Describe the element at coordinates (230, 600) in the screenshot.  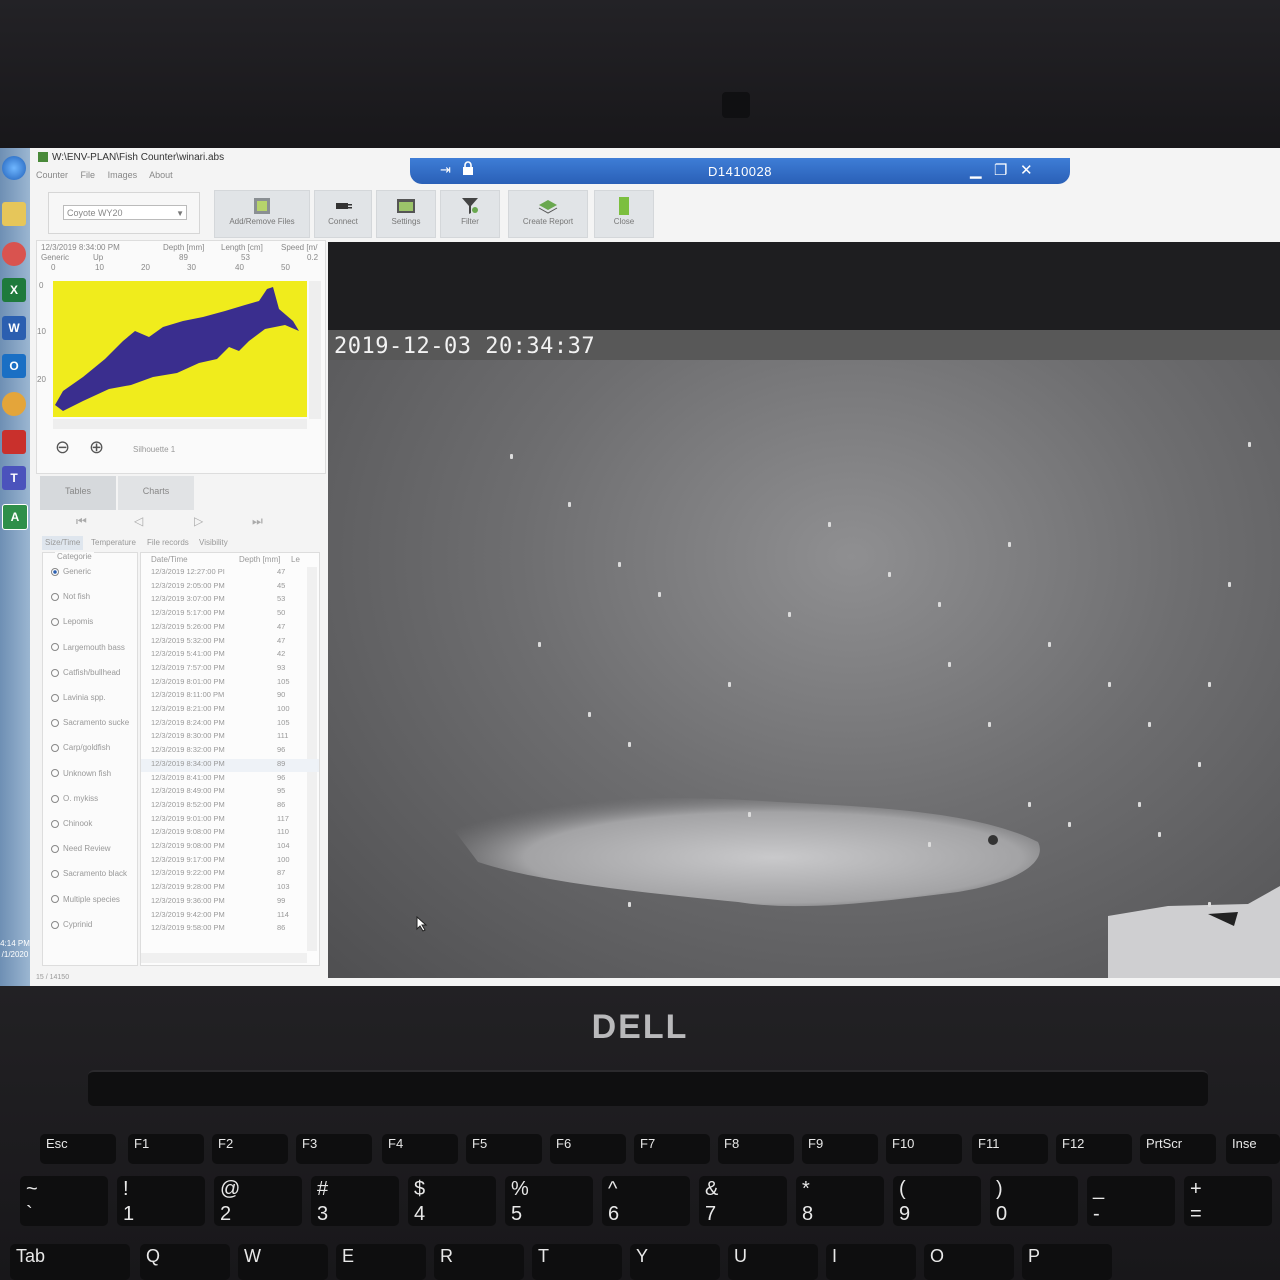
I see `table-row: 12/3/2019 3:07:00 PM 53` at that location.